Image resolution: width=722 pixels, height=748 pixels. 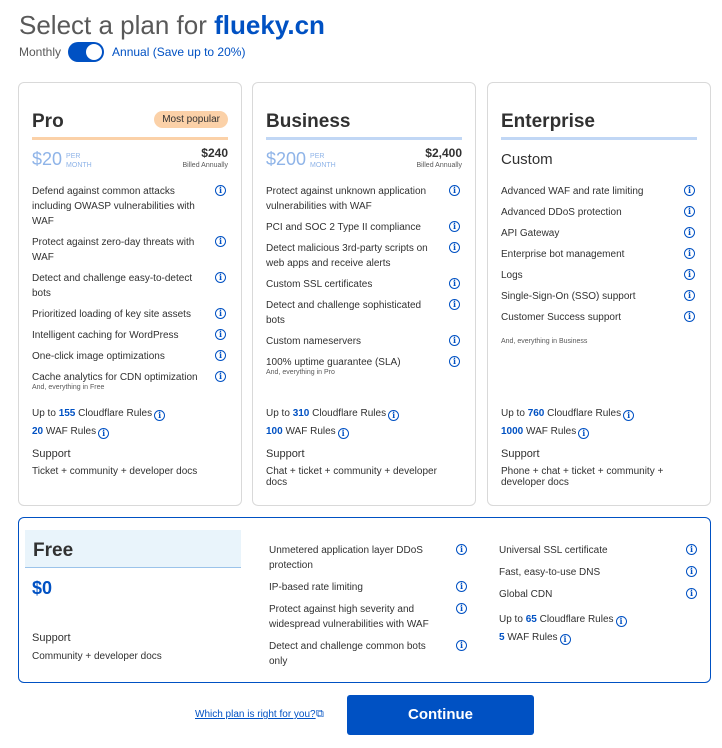 I want to click on feature-text: 100% uptime guarantee (SLA), so click(x=333, y=362).